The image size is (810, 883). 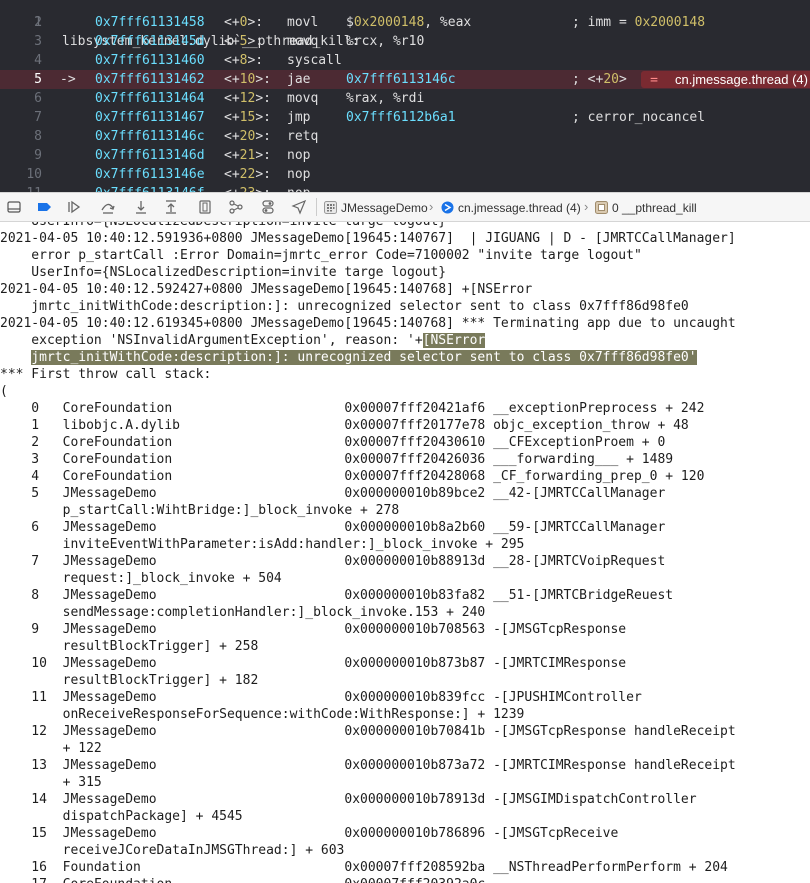 I want to click on instruction-address: 0x7fff6113146e, so click(x=150, y=174).